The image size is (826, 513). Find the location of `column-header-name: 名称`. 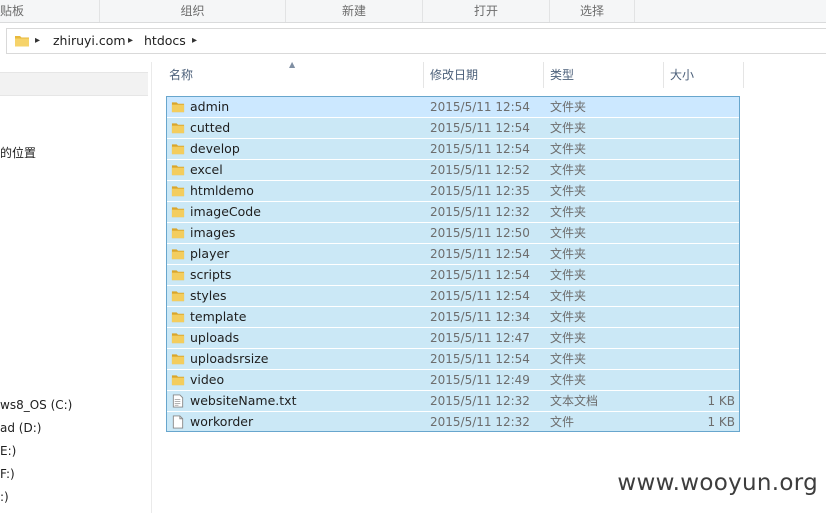

column-header-name: 名称 is located at coordinates (293, 75).